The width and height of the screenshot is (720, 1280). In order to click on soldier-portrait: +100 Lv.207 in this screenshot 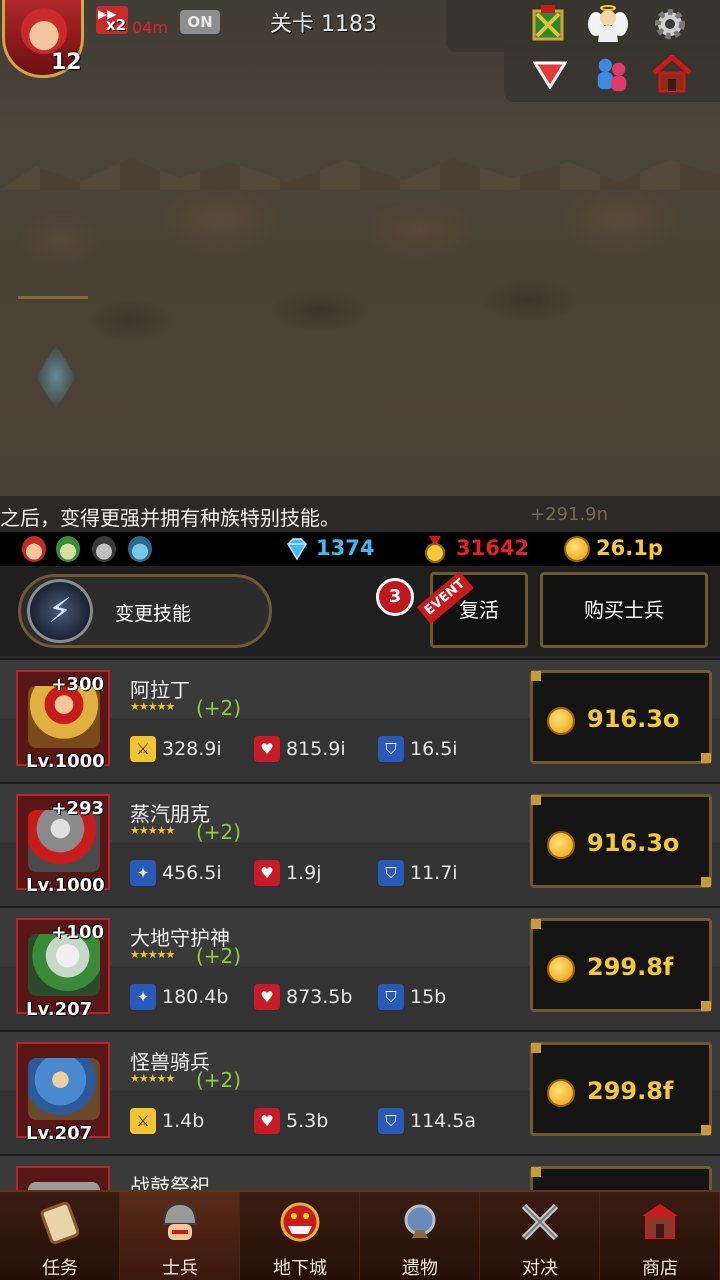, I will do `click(63, 969)`.